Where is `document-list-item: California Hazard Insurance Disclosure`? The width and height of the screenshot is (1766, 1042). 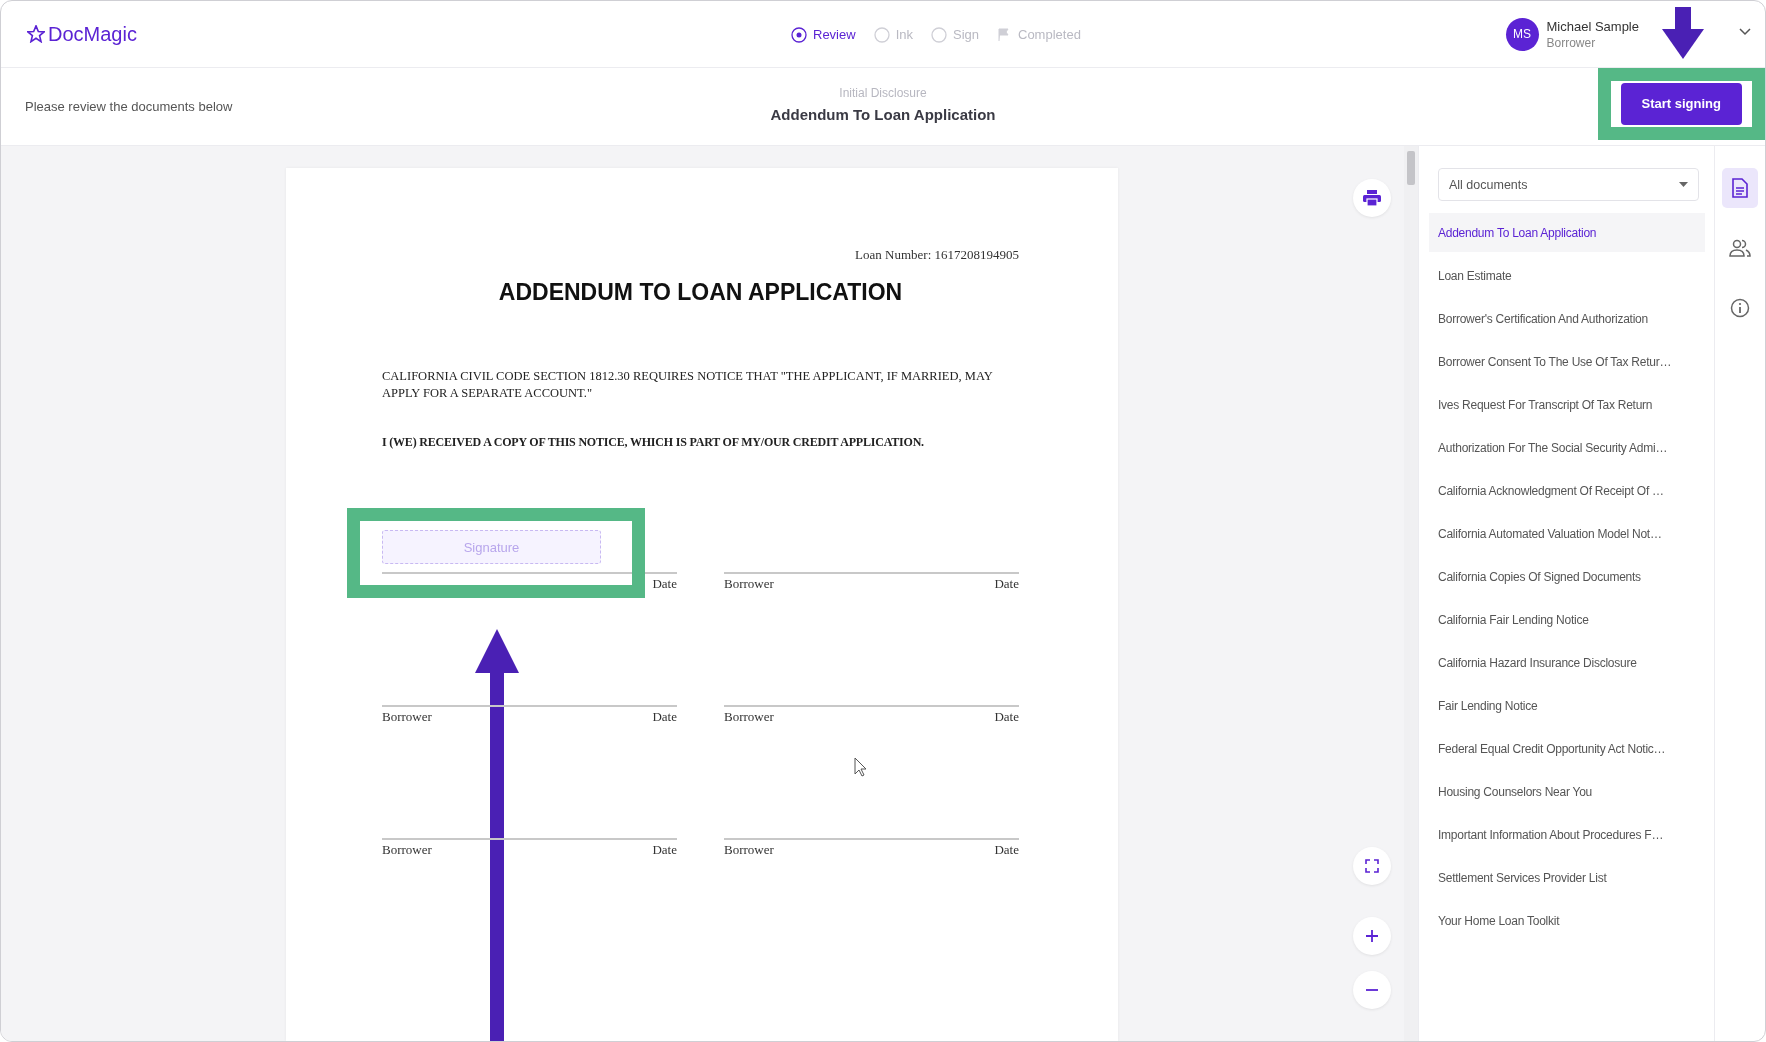 document-list-item: California Hazard Insurance Disclosure is located at coordinates (1567, 662).